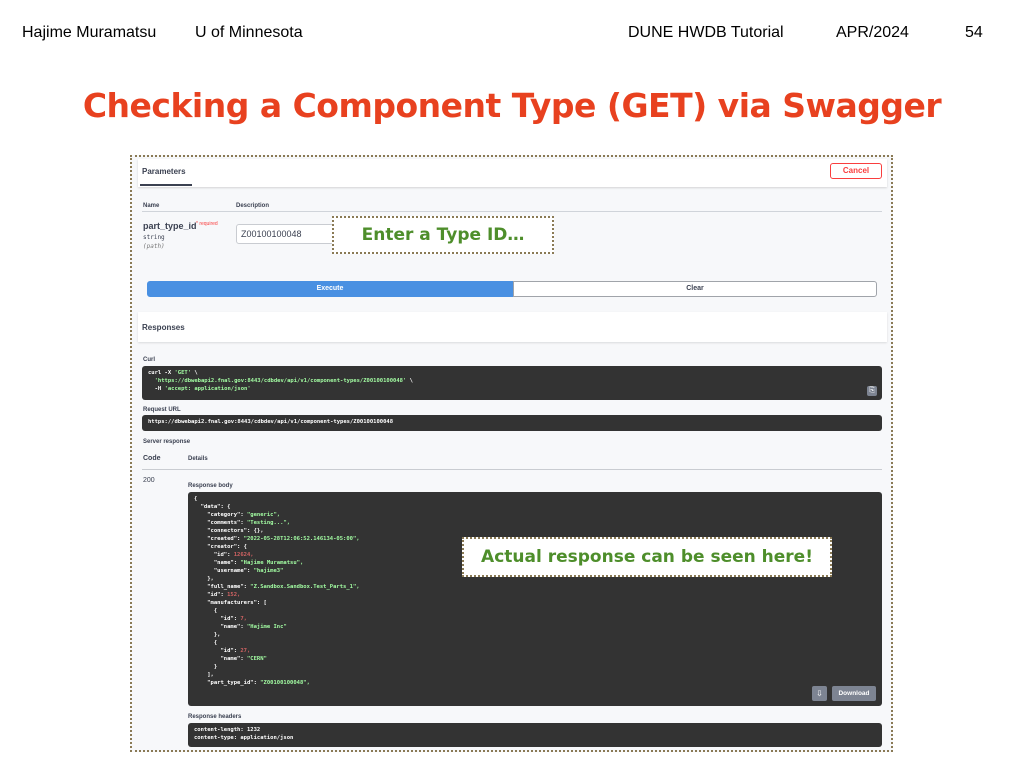 Image resolution: width=1024 pixels, height=768 pixels. Describe the element at coordinates (164, 171) in the screenshot. I see `tab-parameters: Parameters` at that location.